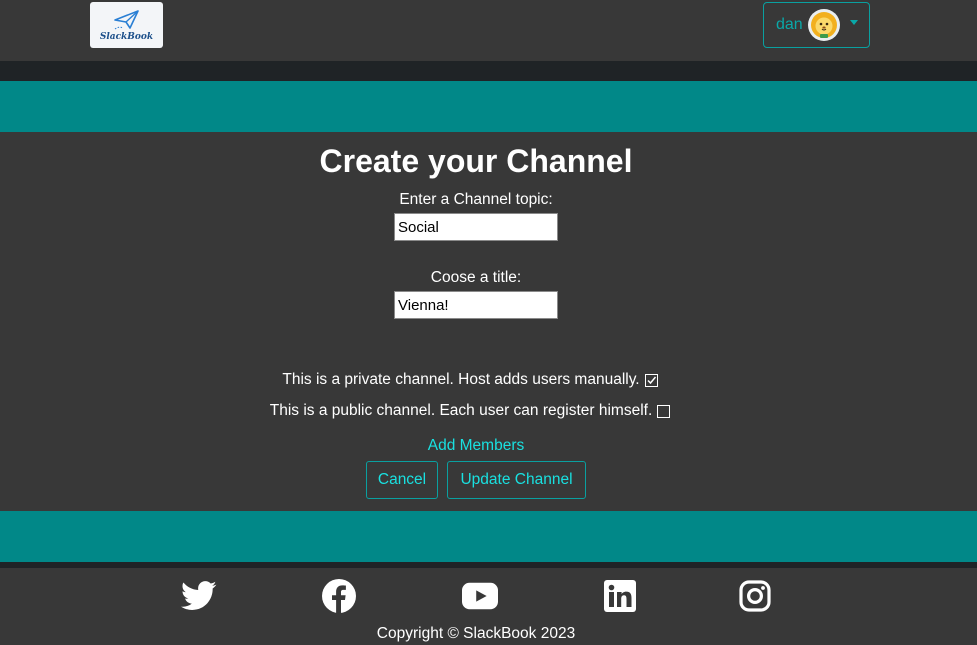 This screenshot has width=977, height=645. What do you see at coordinates (516, 480) in the screenshot?
I see `update-channel-button: Update Channel` at bounding box center [516, 480].